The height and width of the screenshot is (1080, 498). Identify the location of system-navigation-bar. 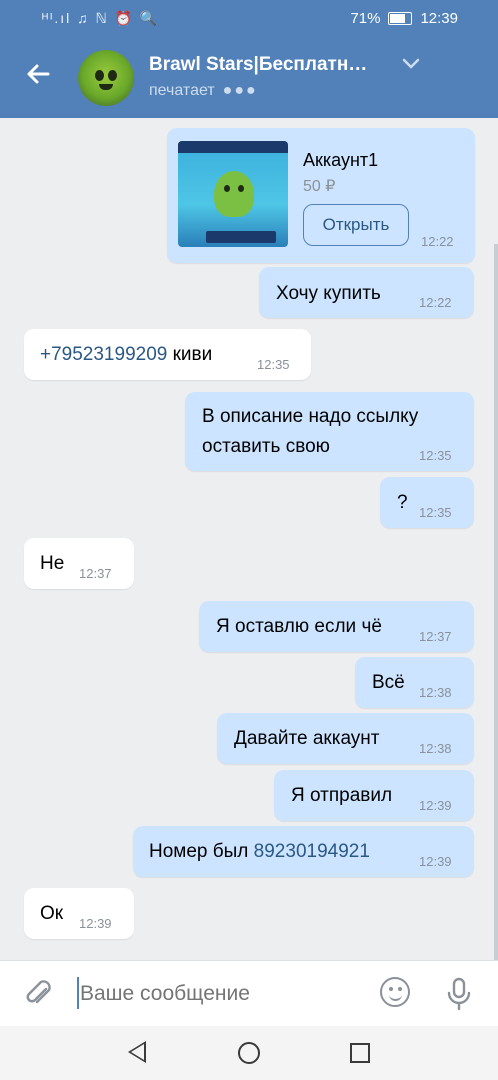
(249, 1053).